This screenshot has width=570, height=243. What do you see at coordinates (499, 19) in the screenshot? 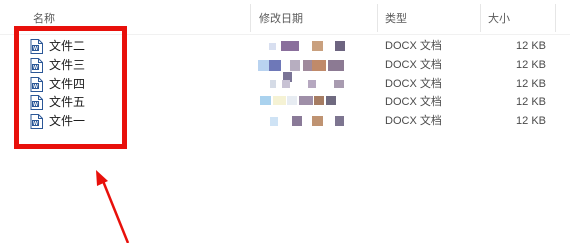
I see `column-header-size: 大小` at bounding box center [499, 19].